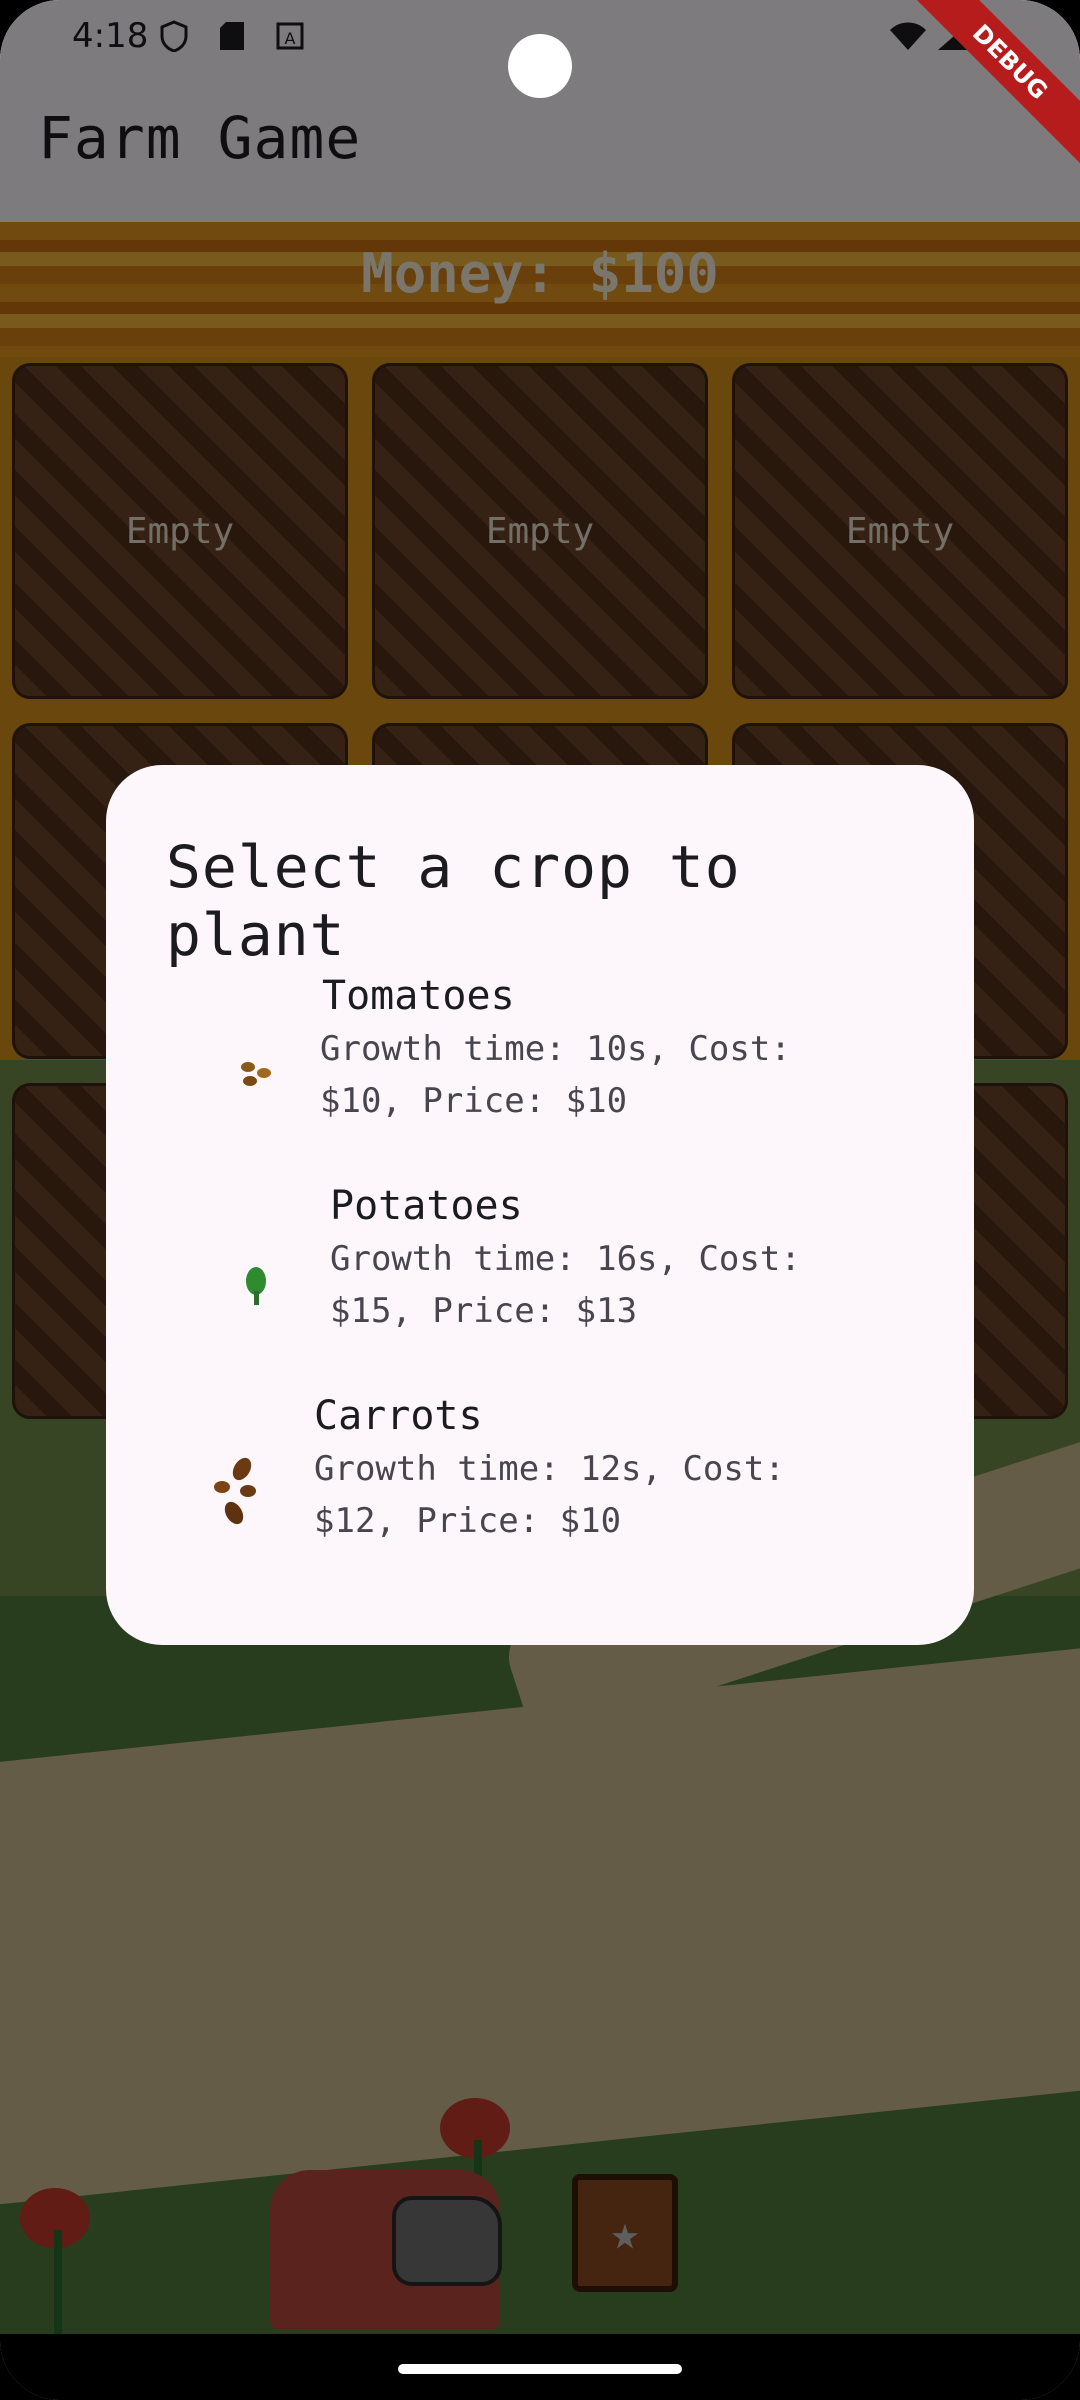  What do you see at coordinates (540, 66) in the screenshot?
I see `camera-cutout` at bounding box center [540, 66].